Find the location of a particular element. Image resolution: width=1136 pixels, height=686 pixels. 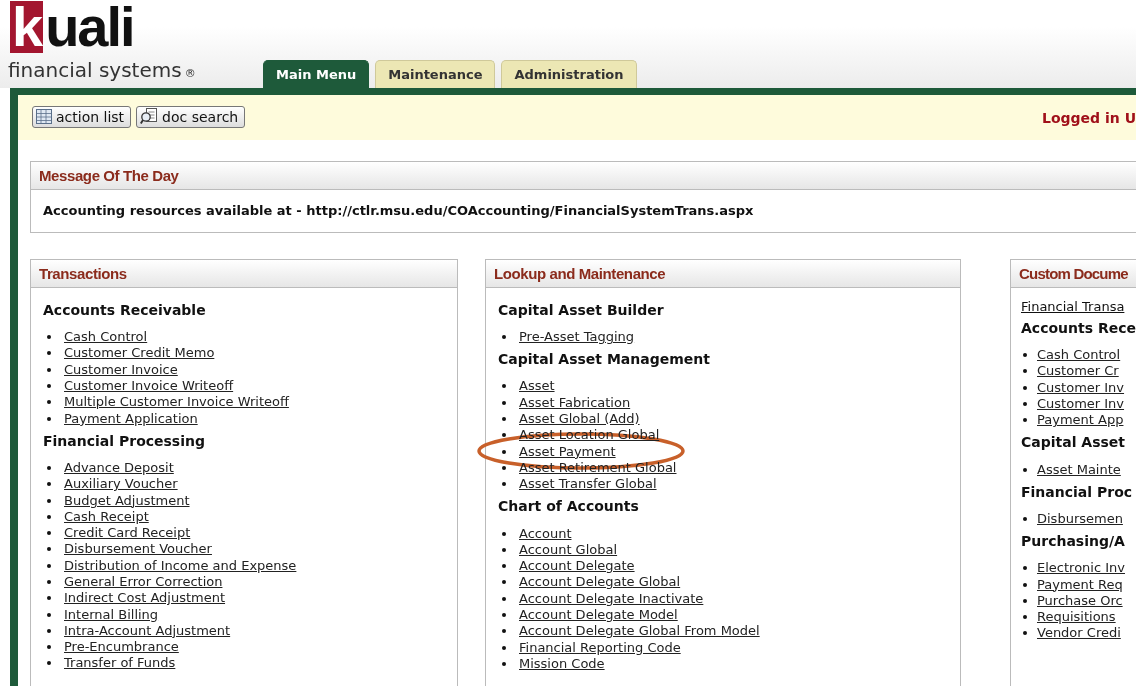

menu-link: Credit Card Receipt is located at coordinates (127, 533).